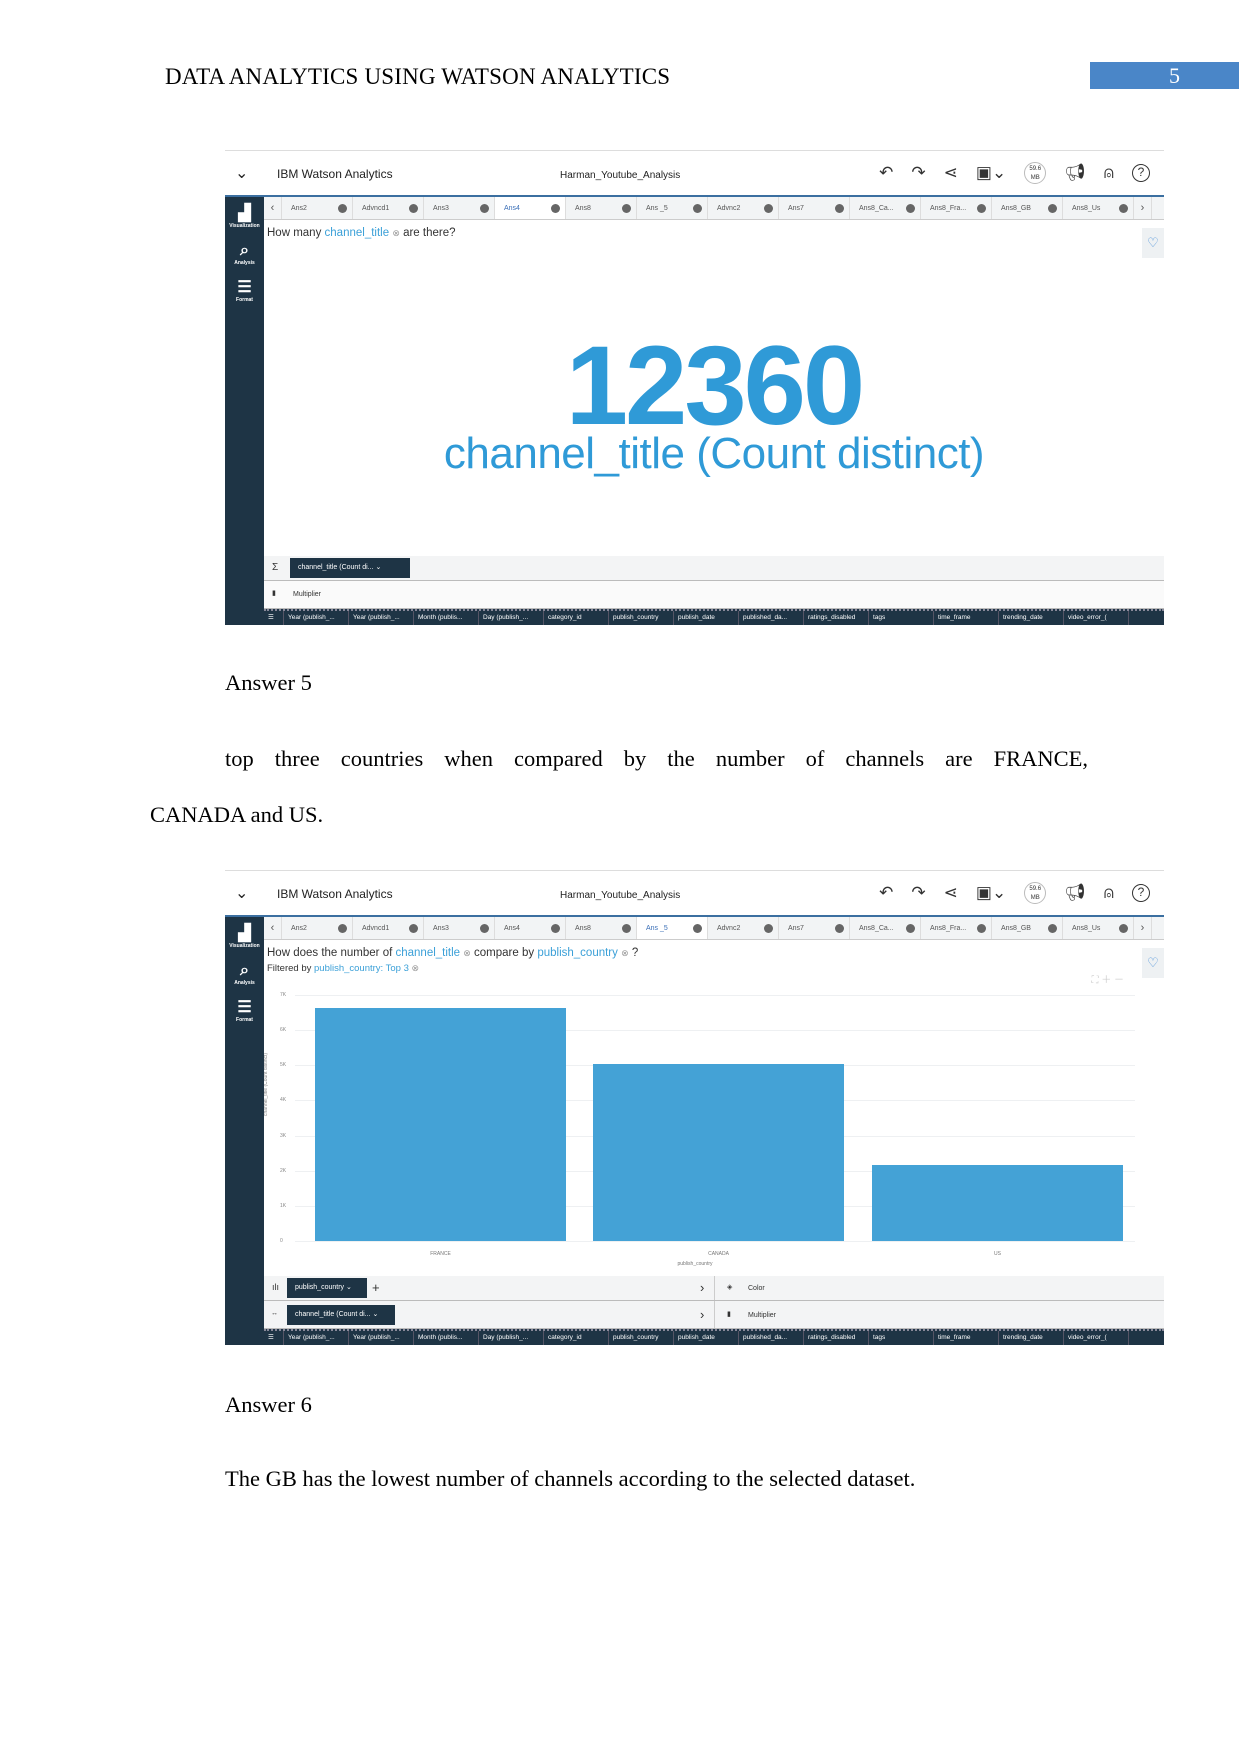 This screenshot has height=1754, width=1241. Describe the element at coordinates (951, 173) in the screenshot. I see `share-icon: ⋖` at that location.